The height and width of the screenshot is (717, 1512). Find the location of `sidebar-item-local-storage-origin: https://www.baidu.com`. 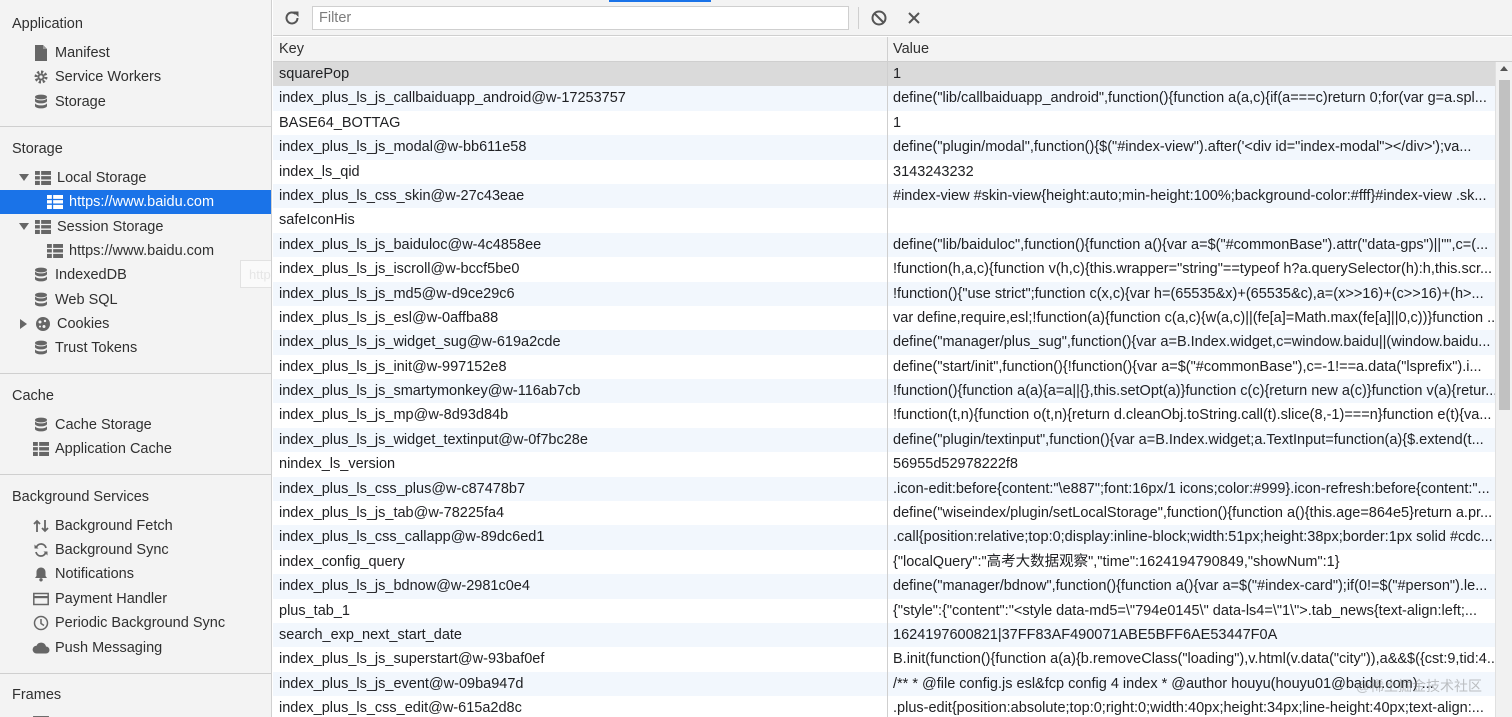

sidebar-item-local-storage-origin: https://www.baidu.com is located at coordinates (135, 202).